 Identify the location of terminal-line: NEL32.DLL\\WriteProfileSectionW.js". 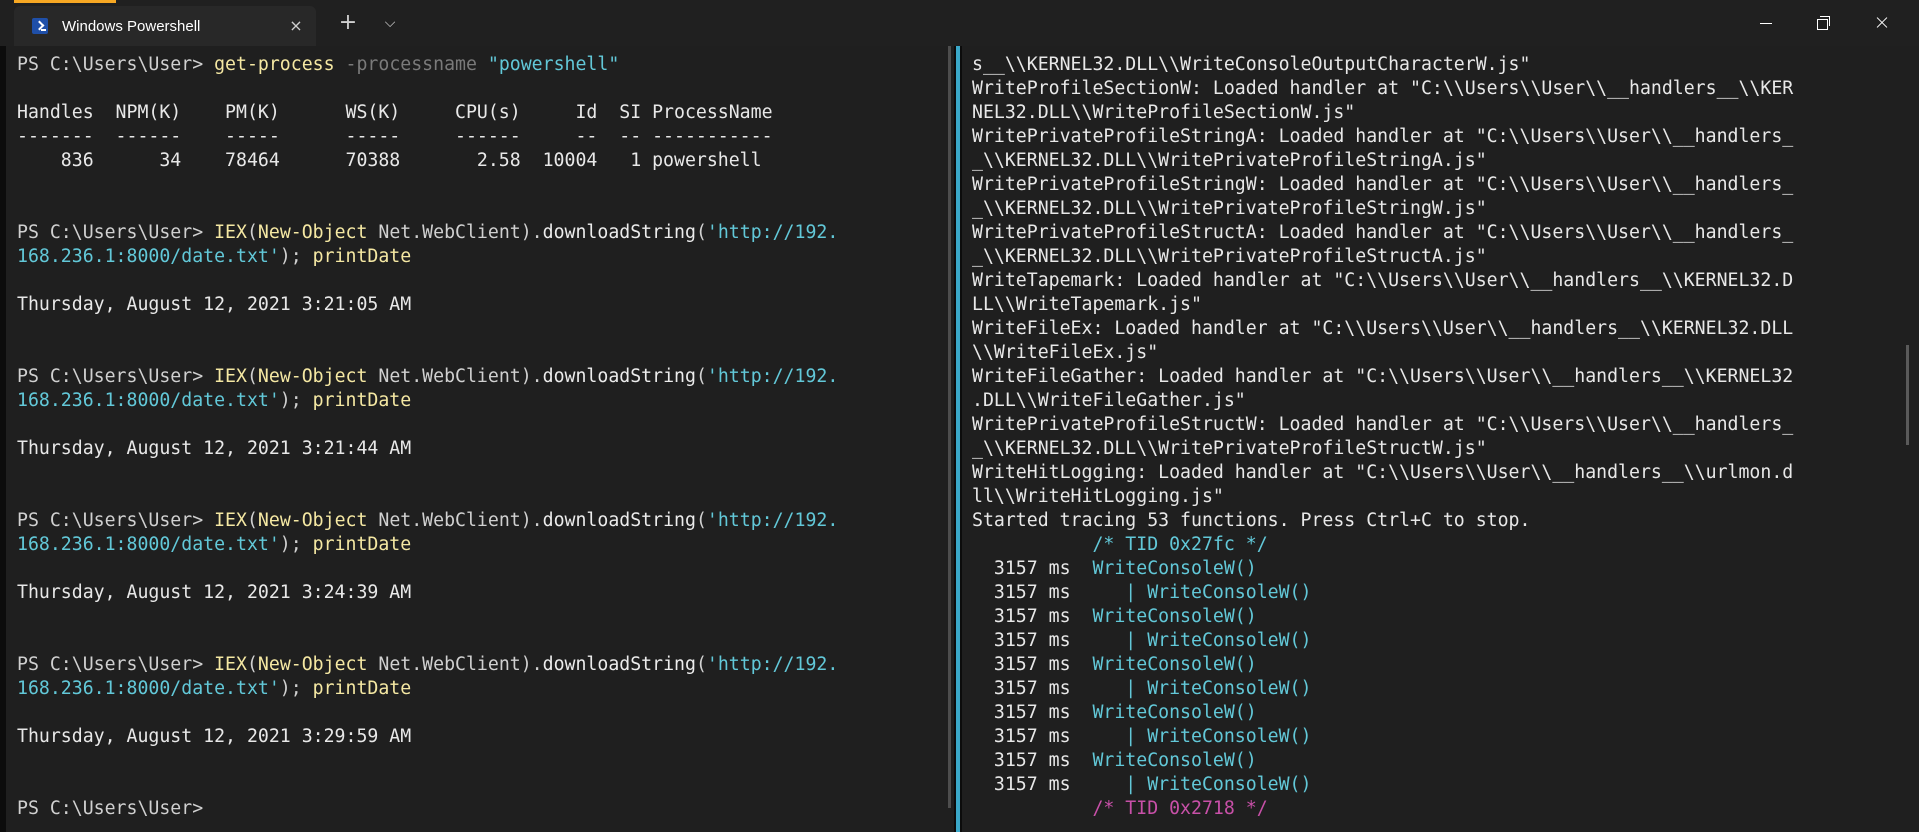
(1382, 113).